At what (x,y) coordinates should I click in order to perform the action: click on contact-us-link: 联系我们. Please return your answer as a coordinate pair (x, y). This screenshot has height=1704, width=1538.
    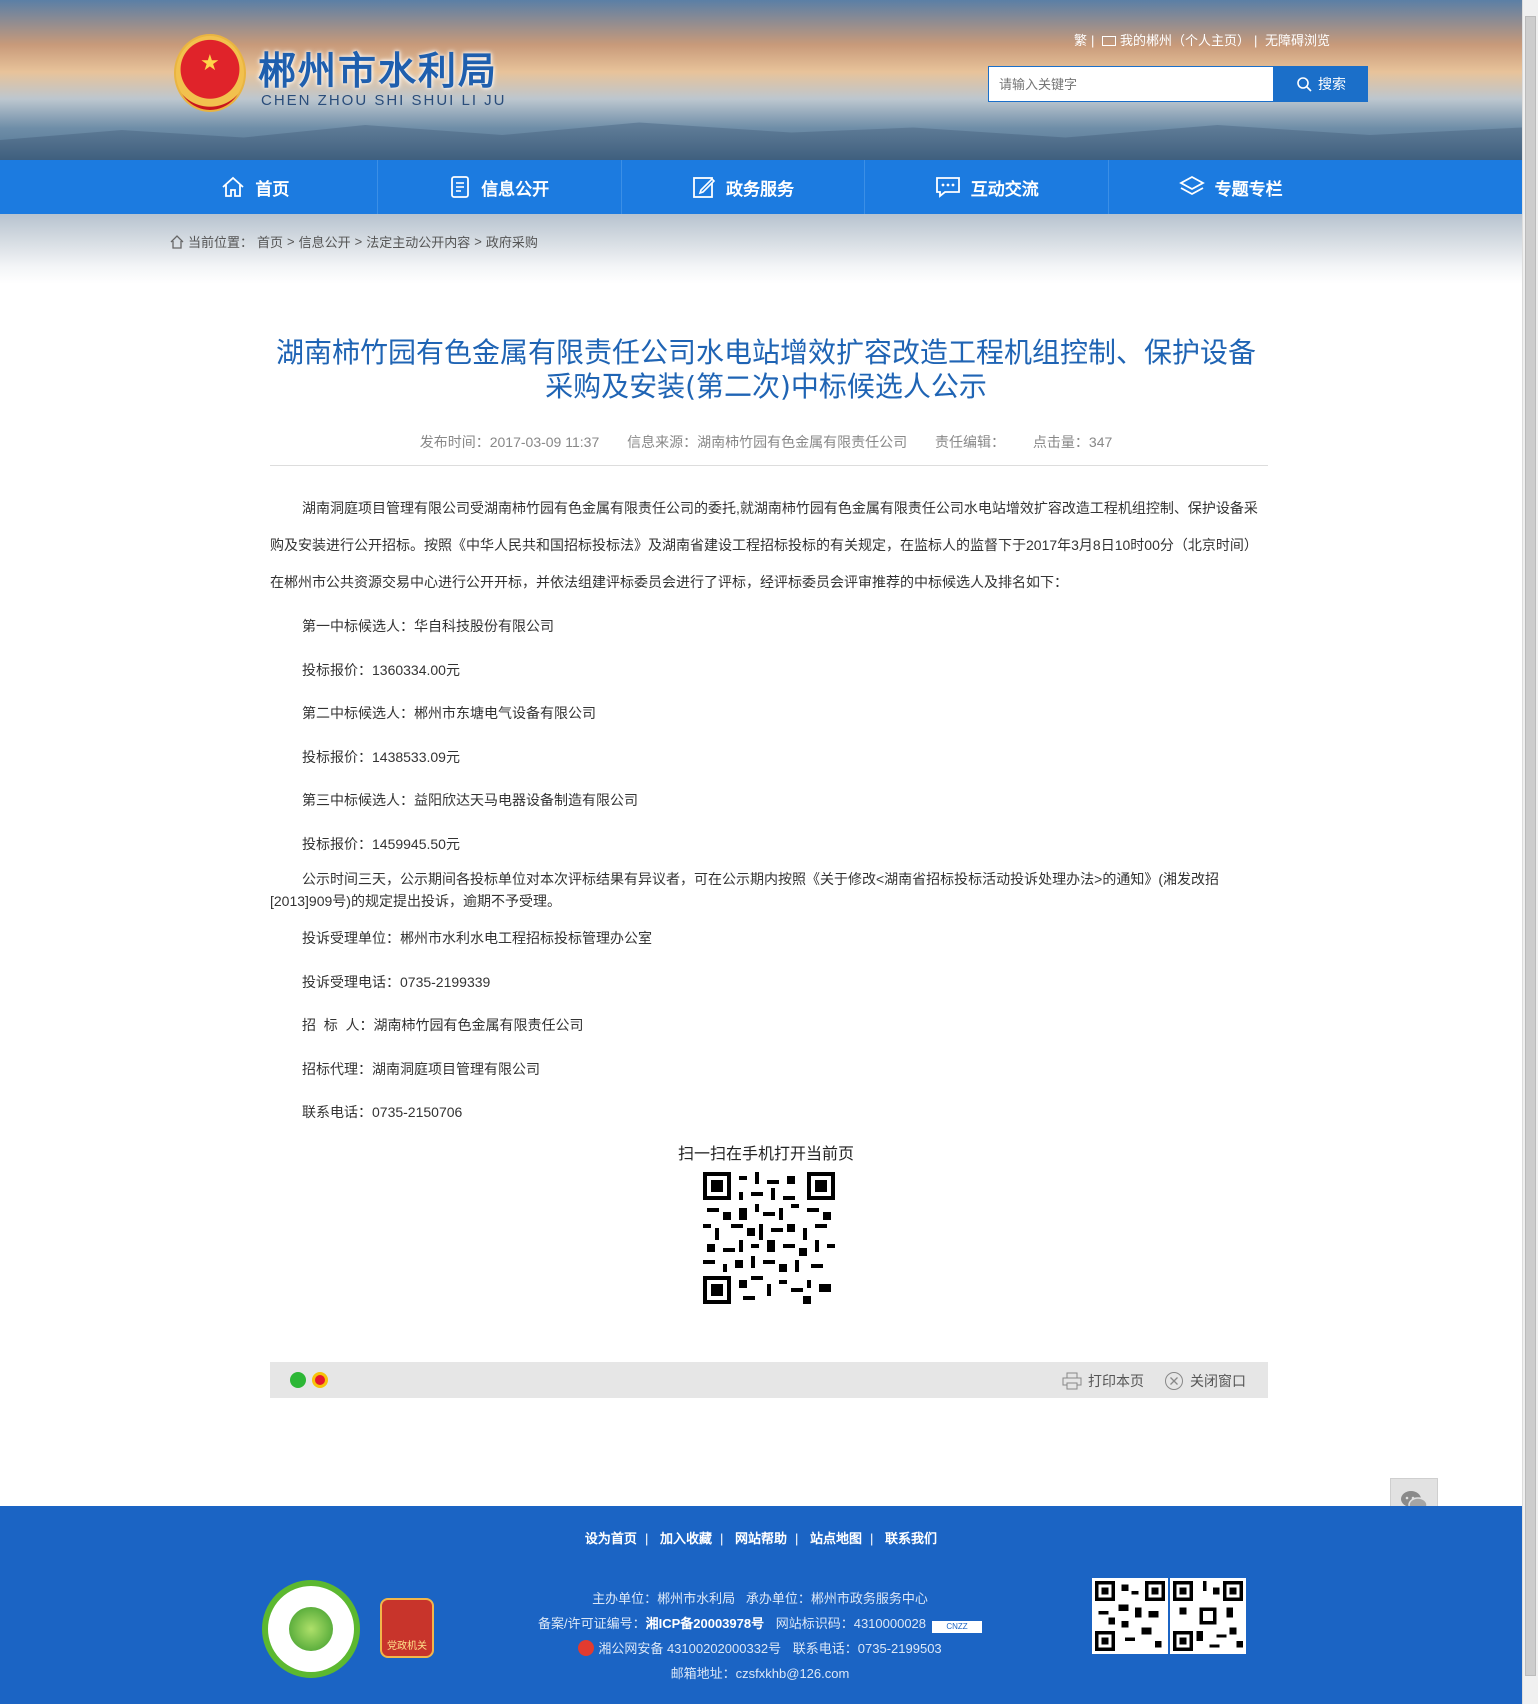
    Looking at the image, I should click on (911, 1538).